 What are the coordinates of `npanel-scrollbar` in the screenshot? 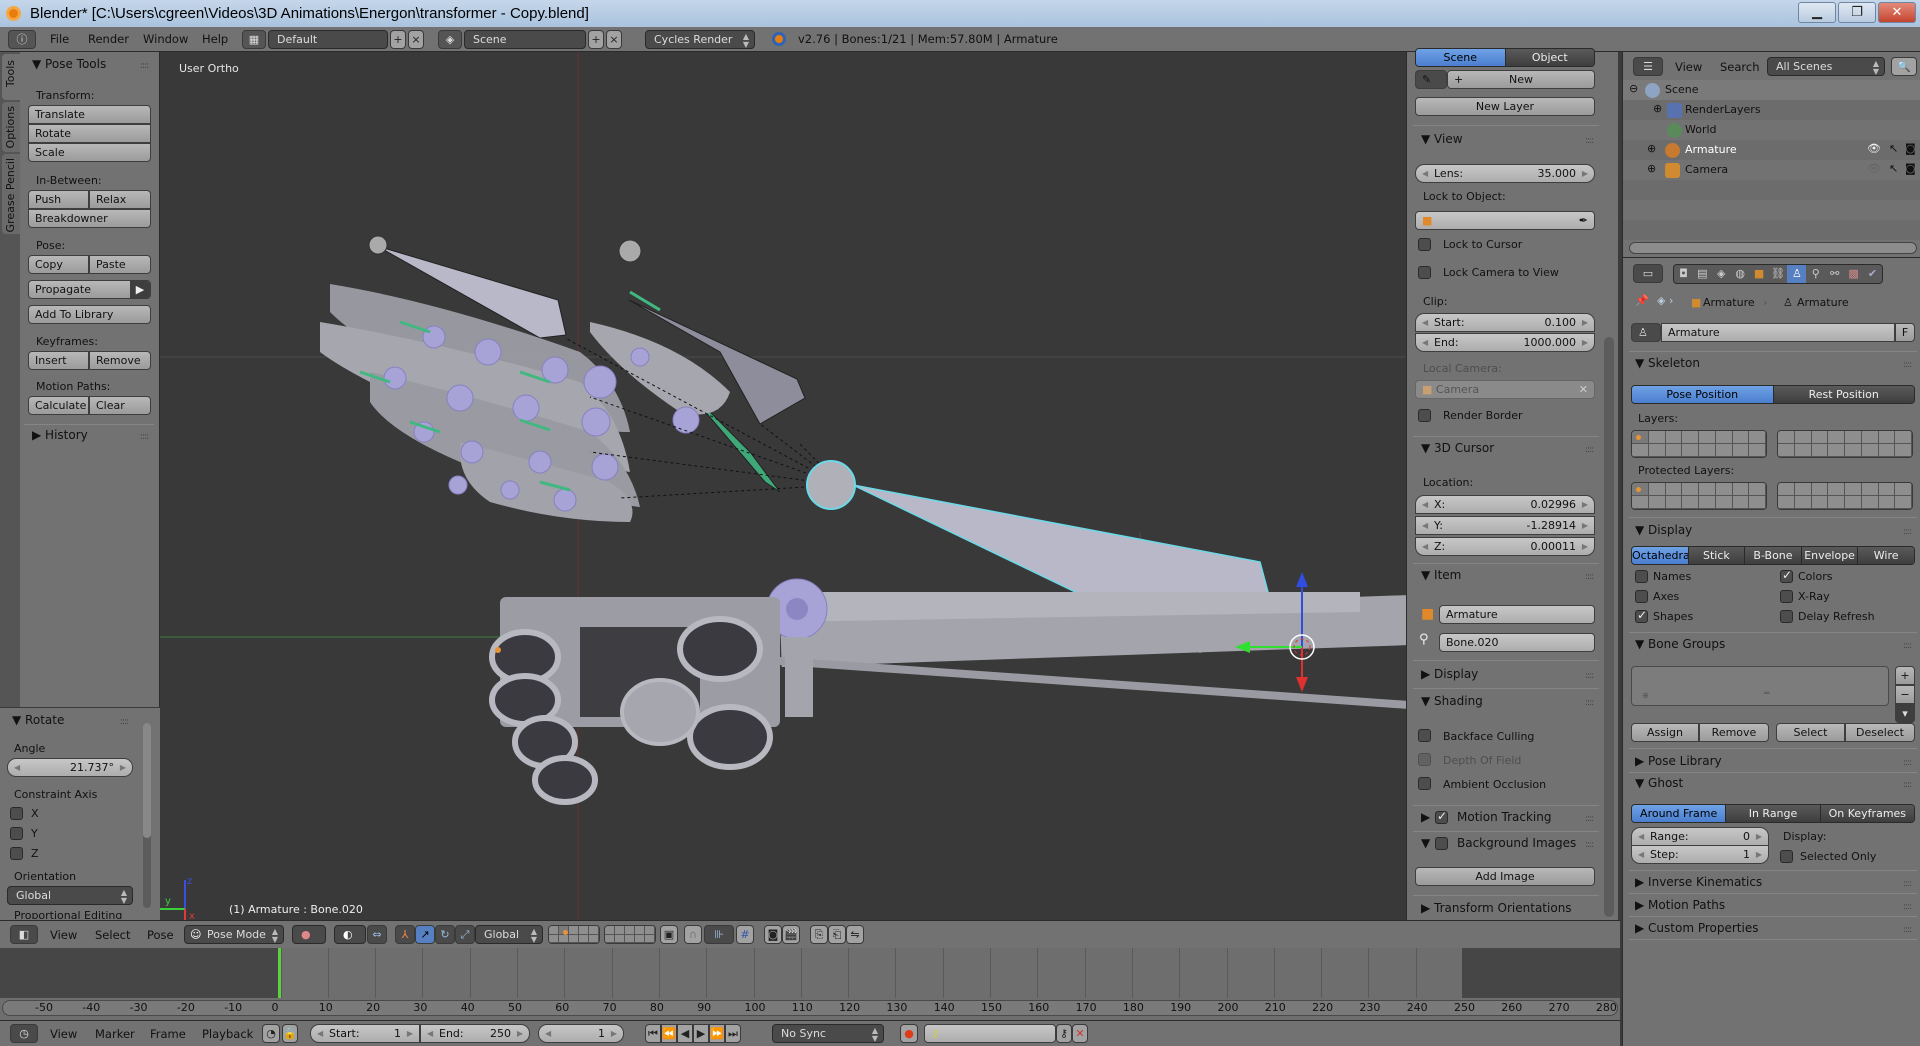 It's located at (1609, 627).